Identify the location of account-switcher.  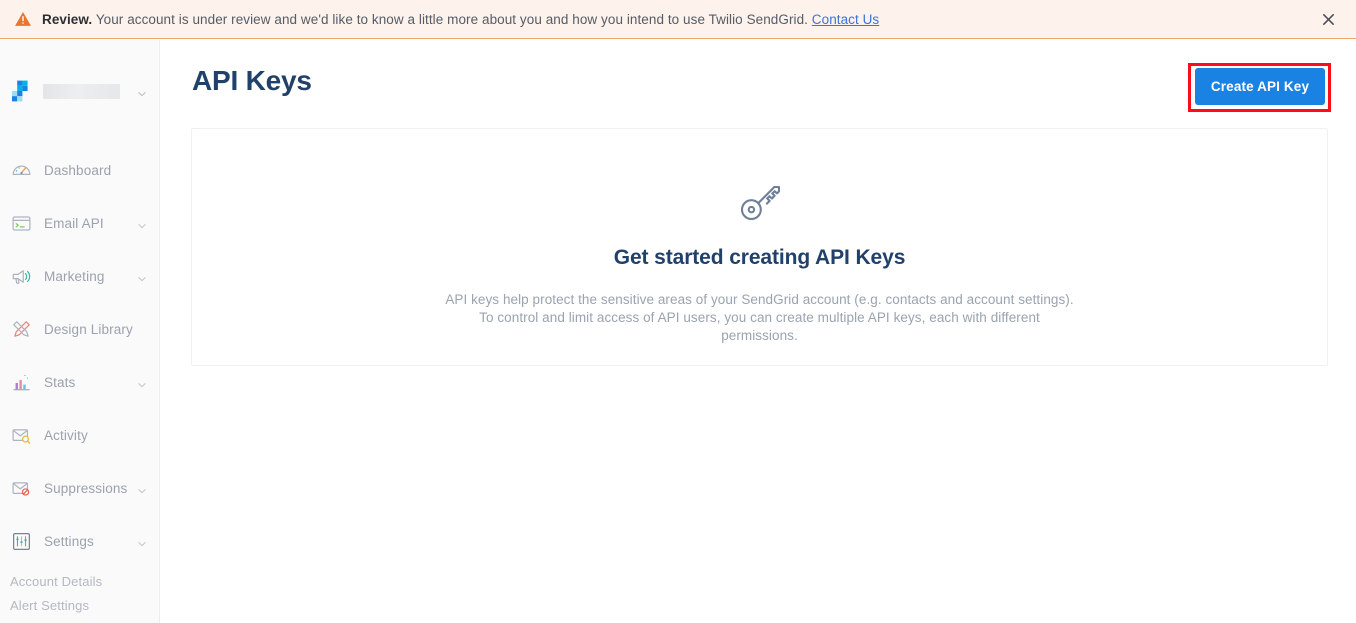
(79, 91).